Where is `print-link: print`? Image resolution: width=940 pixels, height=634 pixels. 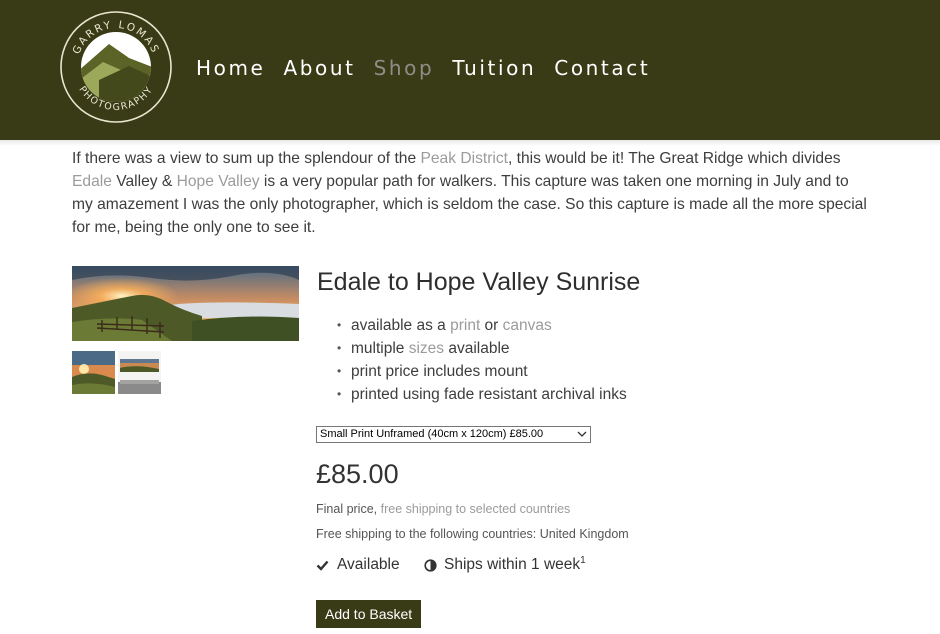 print-link: print is located at coordinates (465, 325).